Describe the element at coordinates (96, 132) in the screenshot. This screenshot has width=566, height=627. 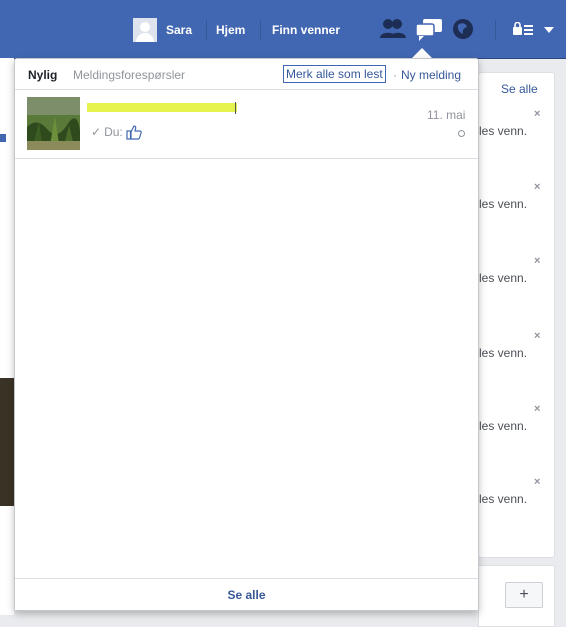
I see `check-icon: ✓` at that location.